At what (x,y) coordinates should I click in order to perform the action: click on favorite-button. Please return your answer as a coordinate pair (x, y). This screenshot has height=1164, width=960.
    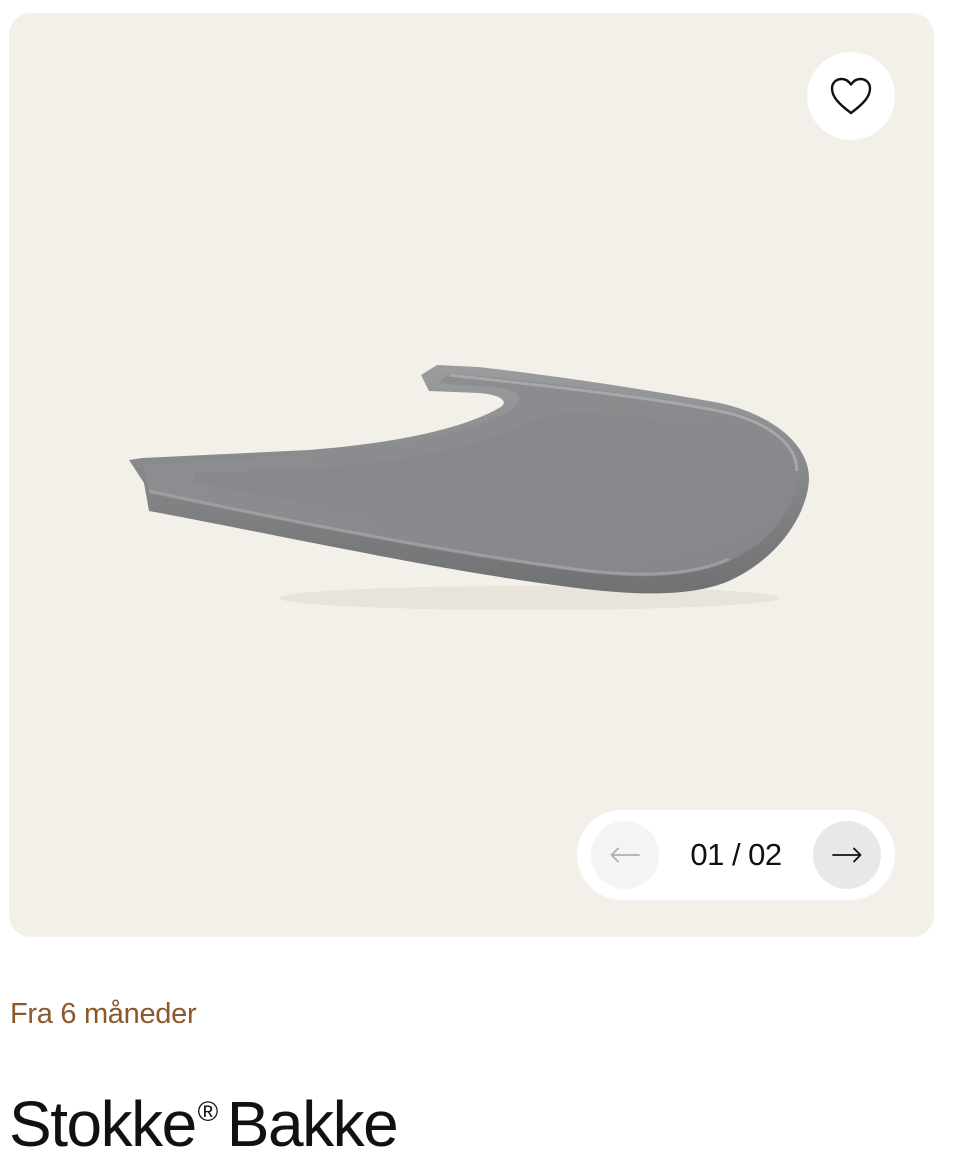
    Looking at the image, I should click on (851, 96).